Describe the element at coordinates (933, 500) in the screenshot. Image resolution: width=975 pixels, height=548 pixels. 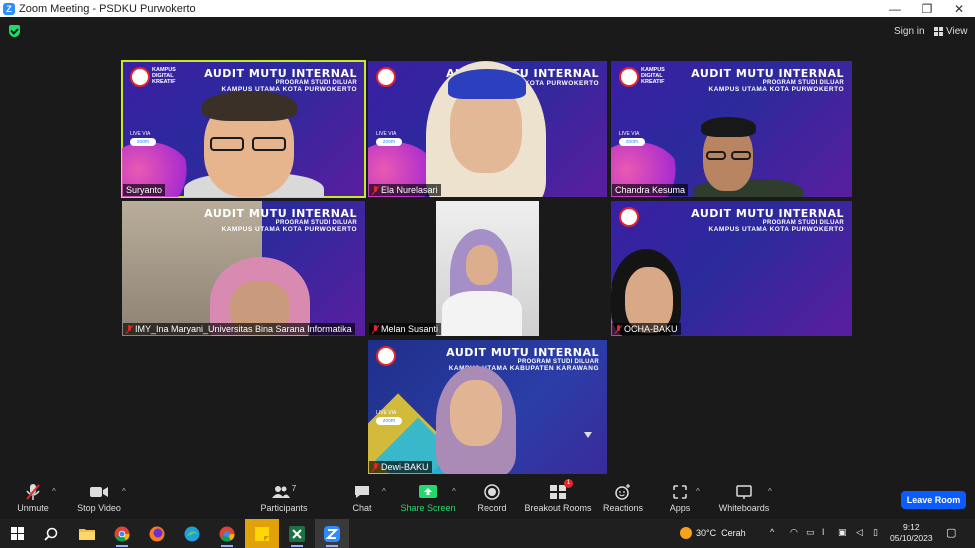
I see `leave-room-button: Leave Room` at that location.